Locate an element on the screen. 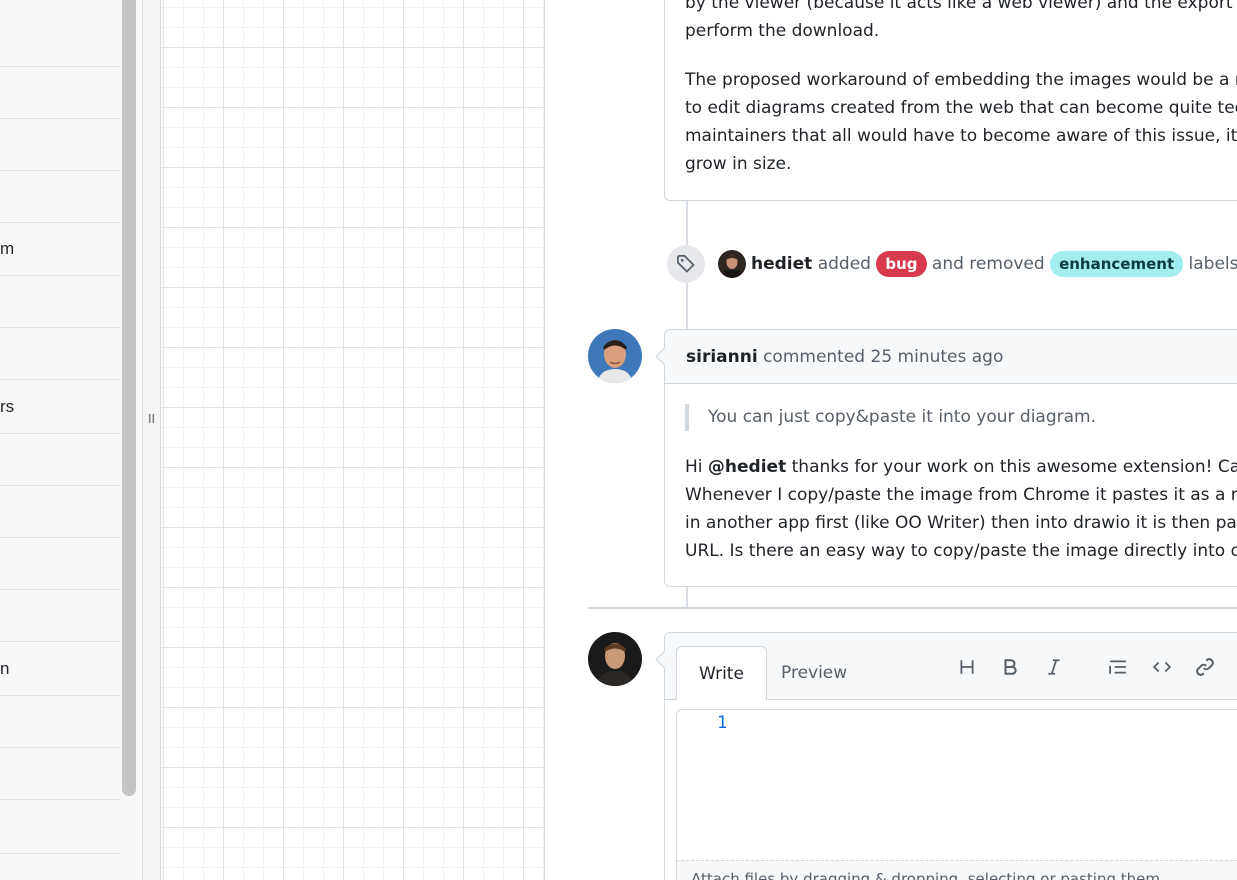 The width and height of the screenshot is (1237, 880). sidebar-item: m is located at coordinates (60, 249).